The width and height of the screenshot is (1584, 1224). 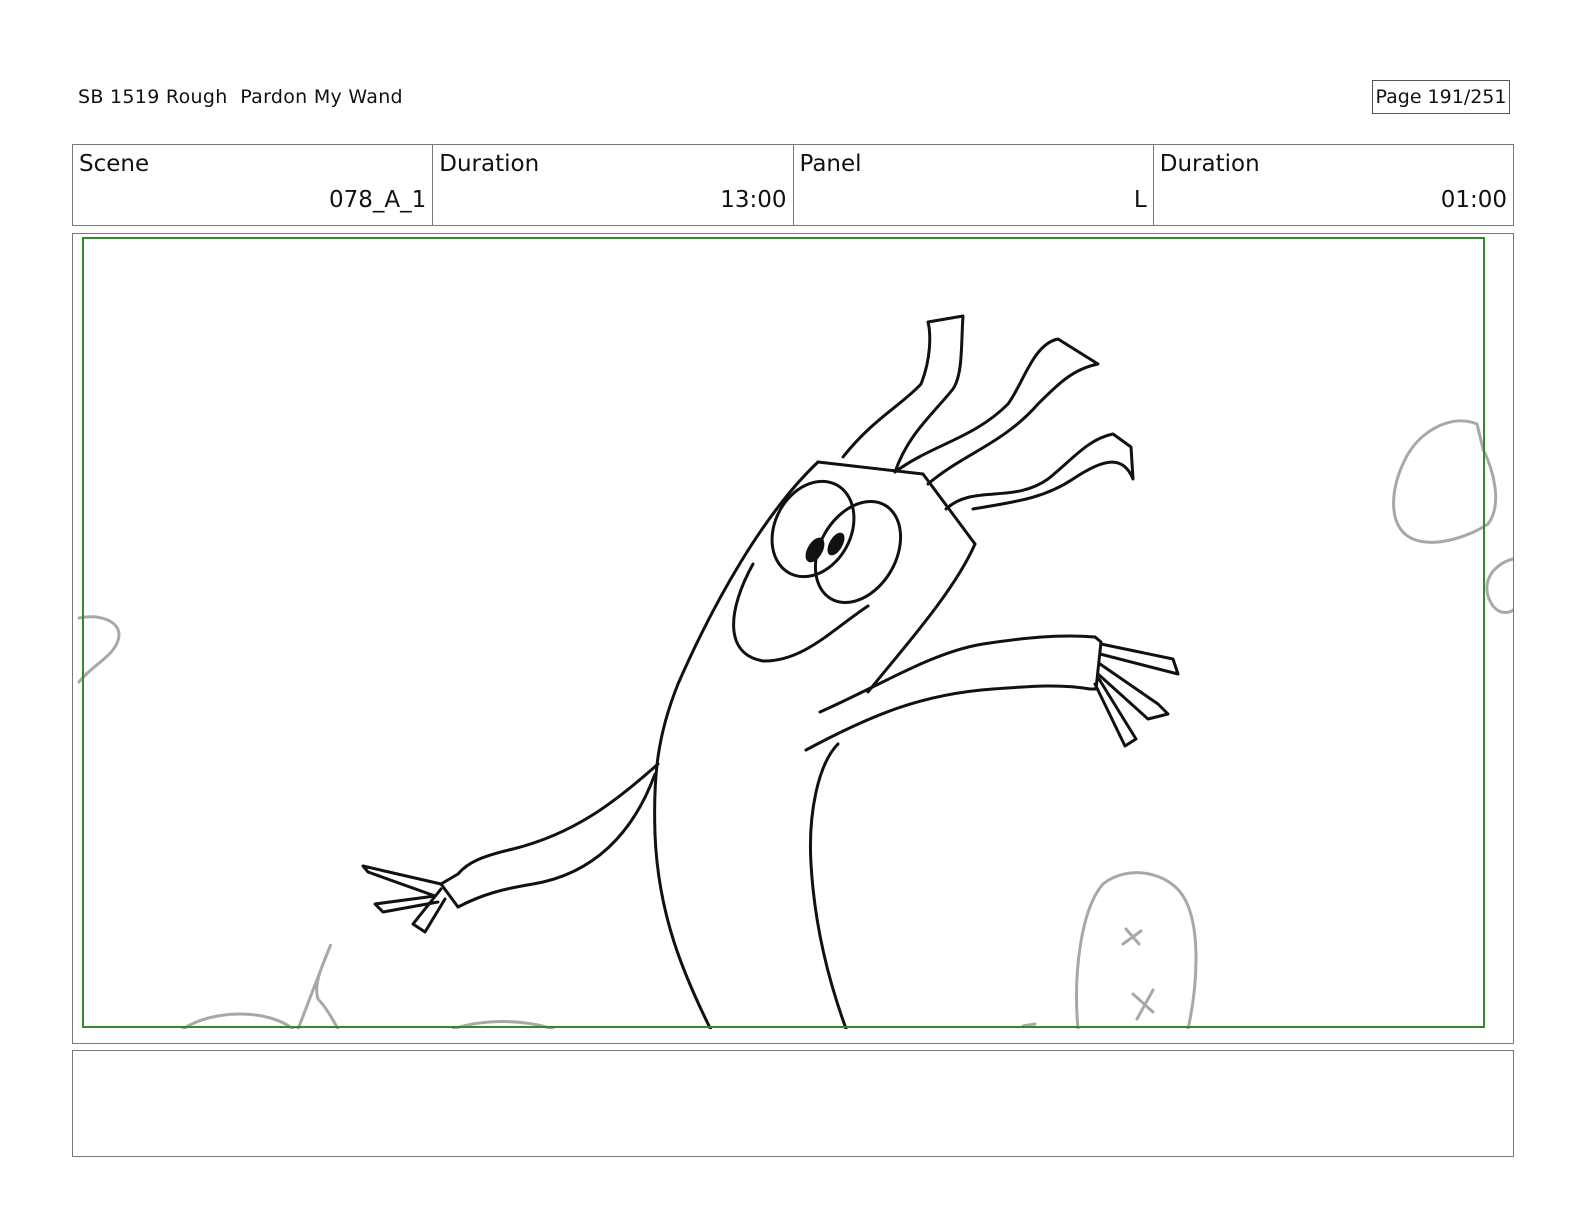 What do you see at coordinates (114, 164) in the screenshot?
I see `scene-label: Scene` at bounding box center [114, 164].